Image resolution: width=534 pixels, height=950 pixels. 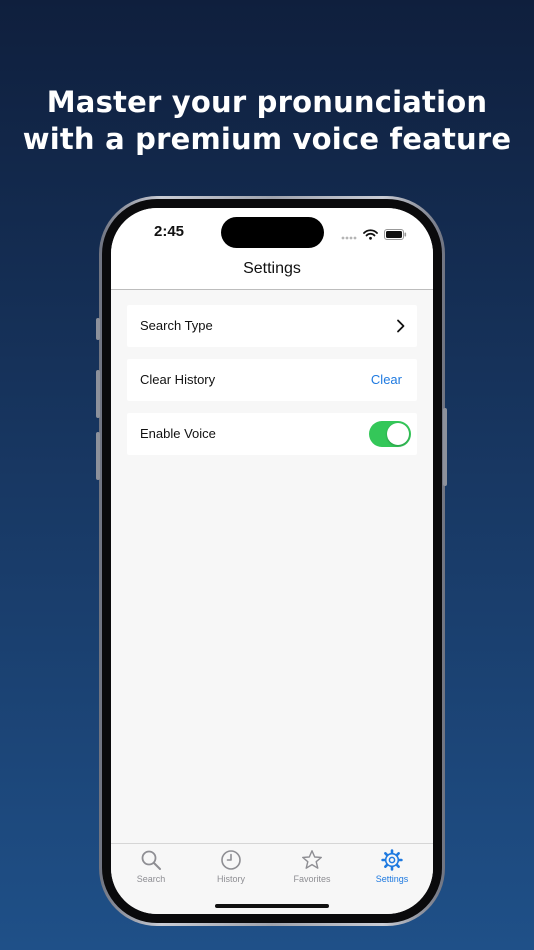 I want to click on tab-favorites-label: Favorites, so click(x=312, y=879).